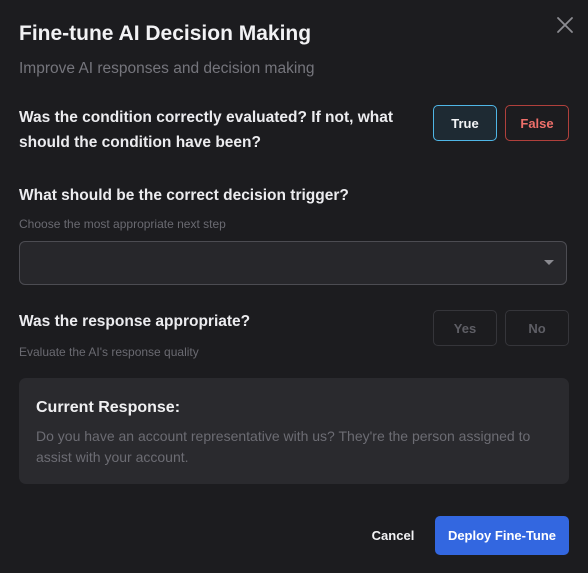  What do you see at coordinates (393, 535) in the screenshot?
I see `cancel-button: Cancel` at bounding box center [393, 535].